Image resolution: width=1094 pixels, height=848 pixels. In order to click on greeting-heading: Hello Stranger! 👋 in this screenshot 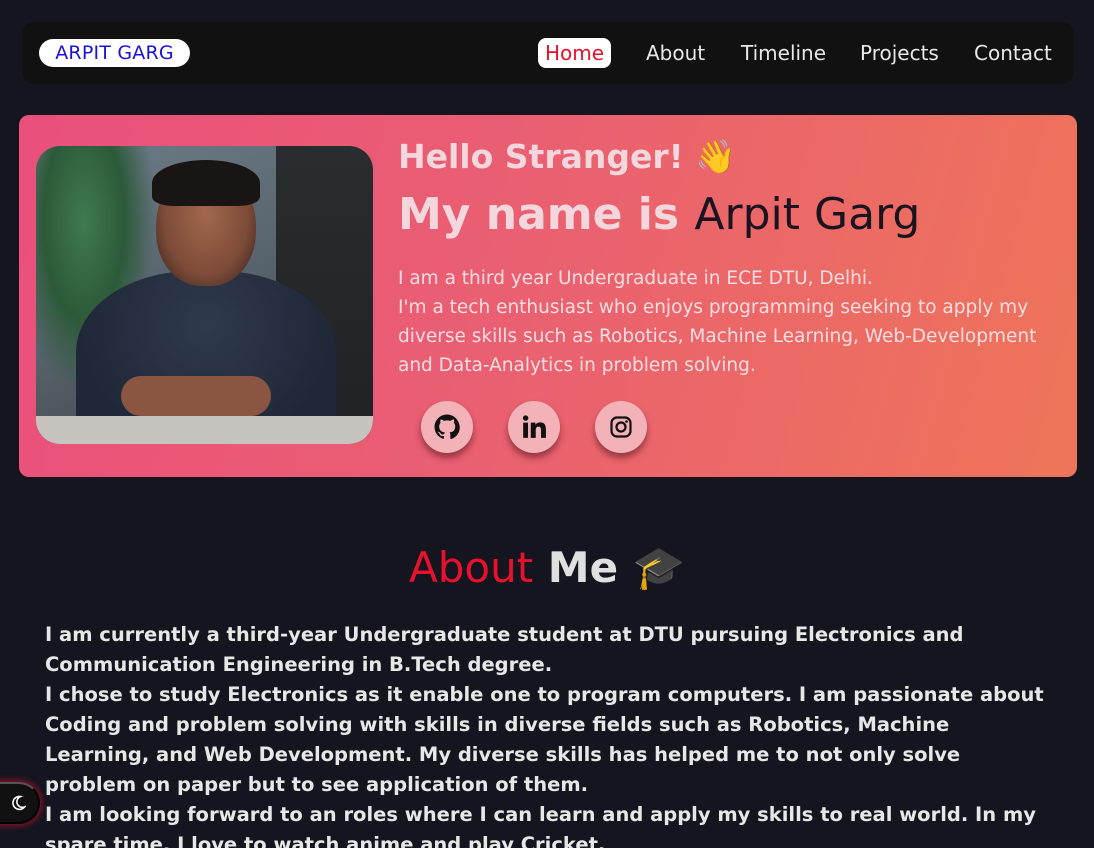, I will do `click(567, 157)`.